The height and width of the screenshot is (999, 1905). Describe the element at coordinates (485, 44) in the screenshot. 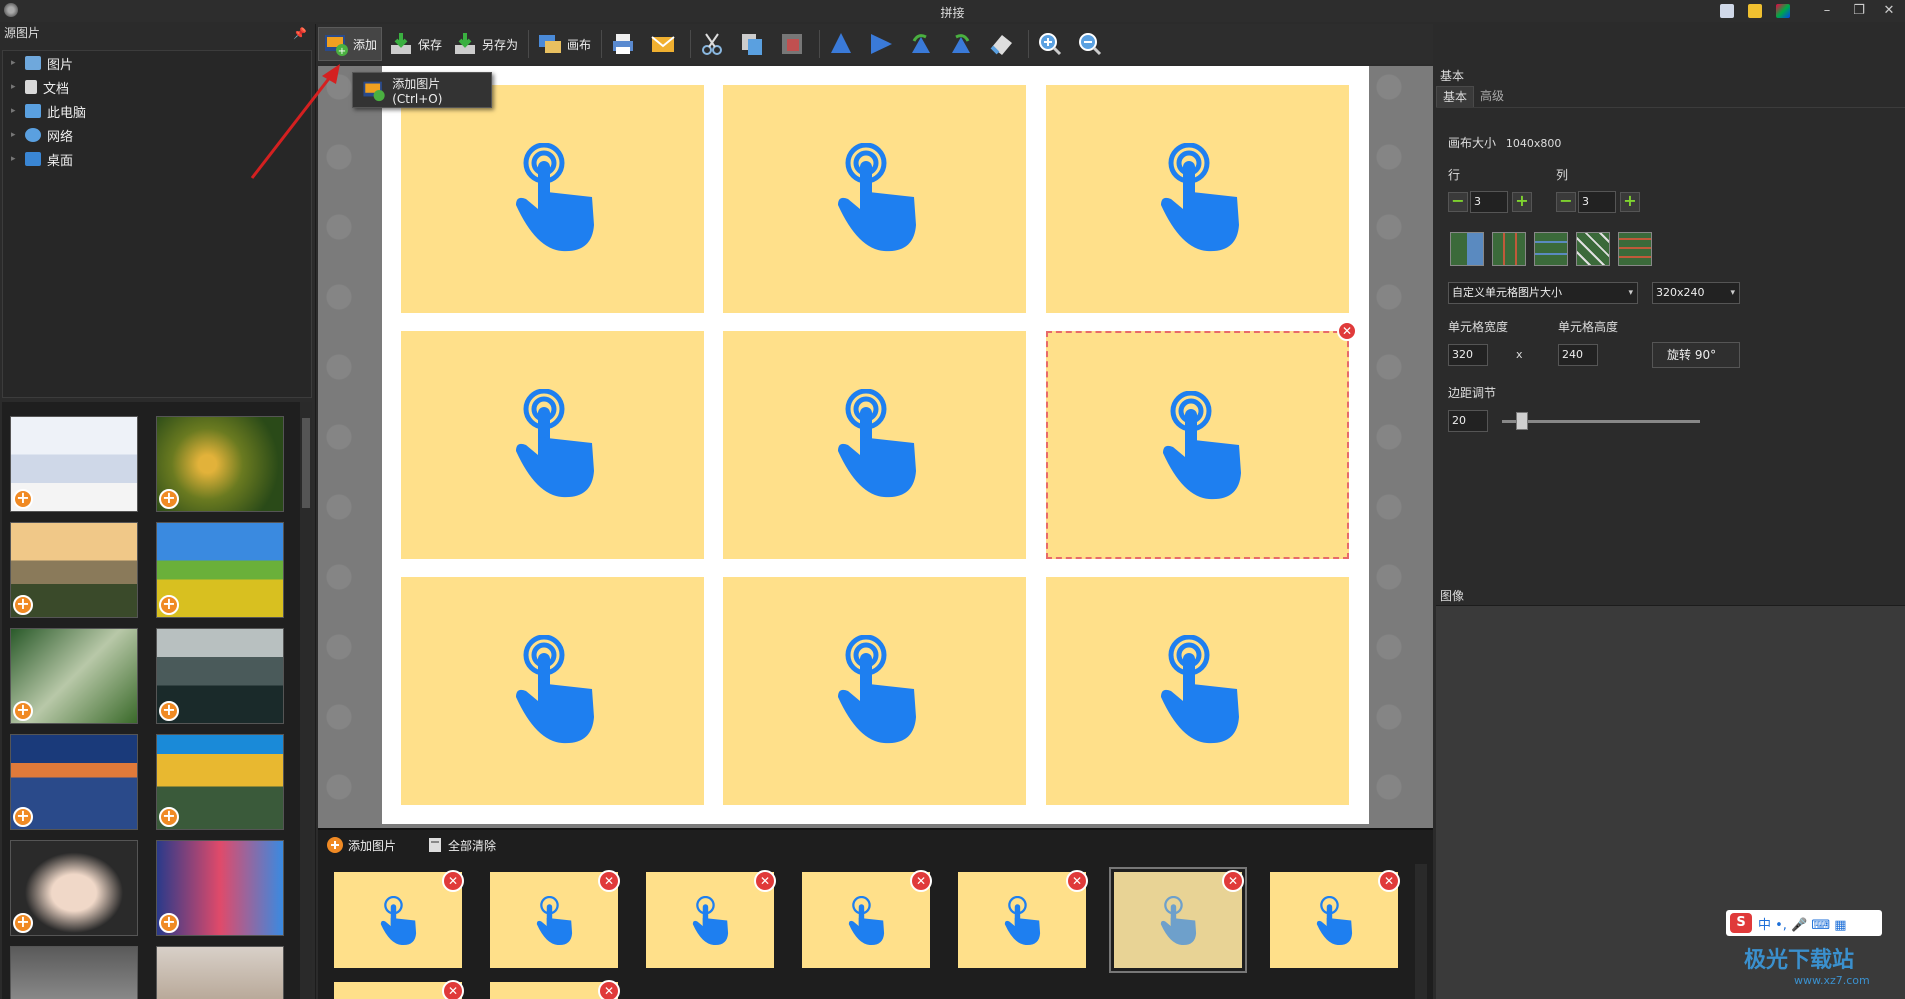

I see `save-as-button: 另存为` at that location.